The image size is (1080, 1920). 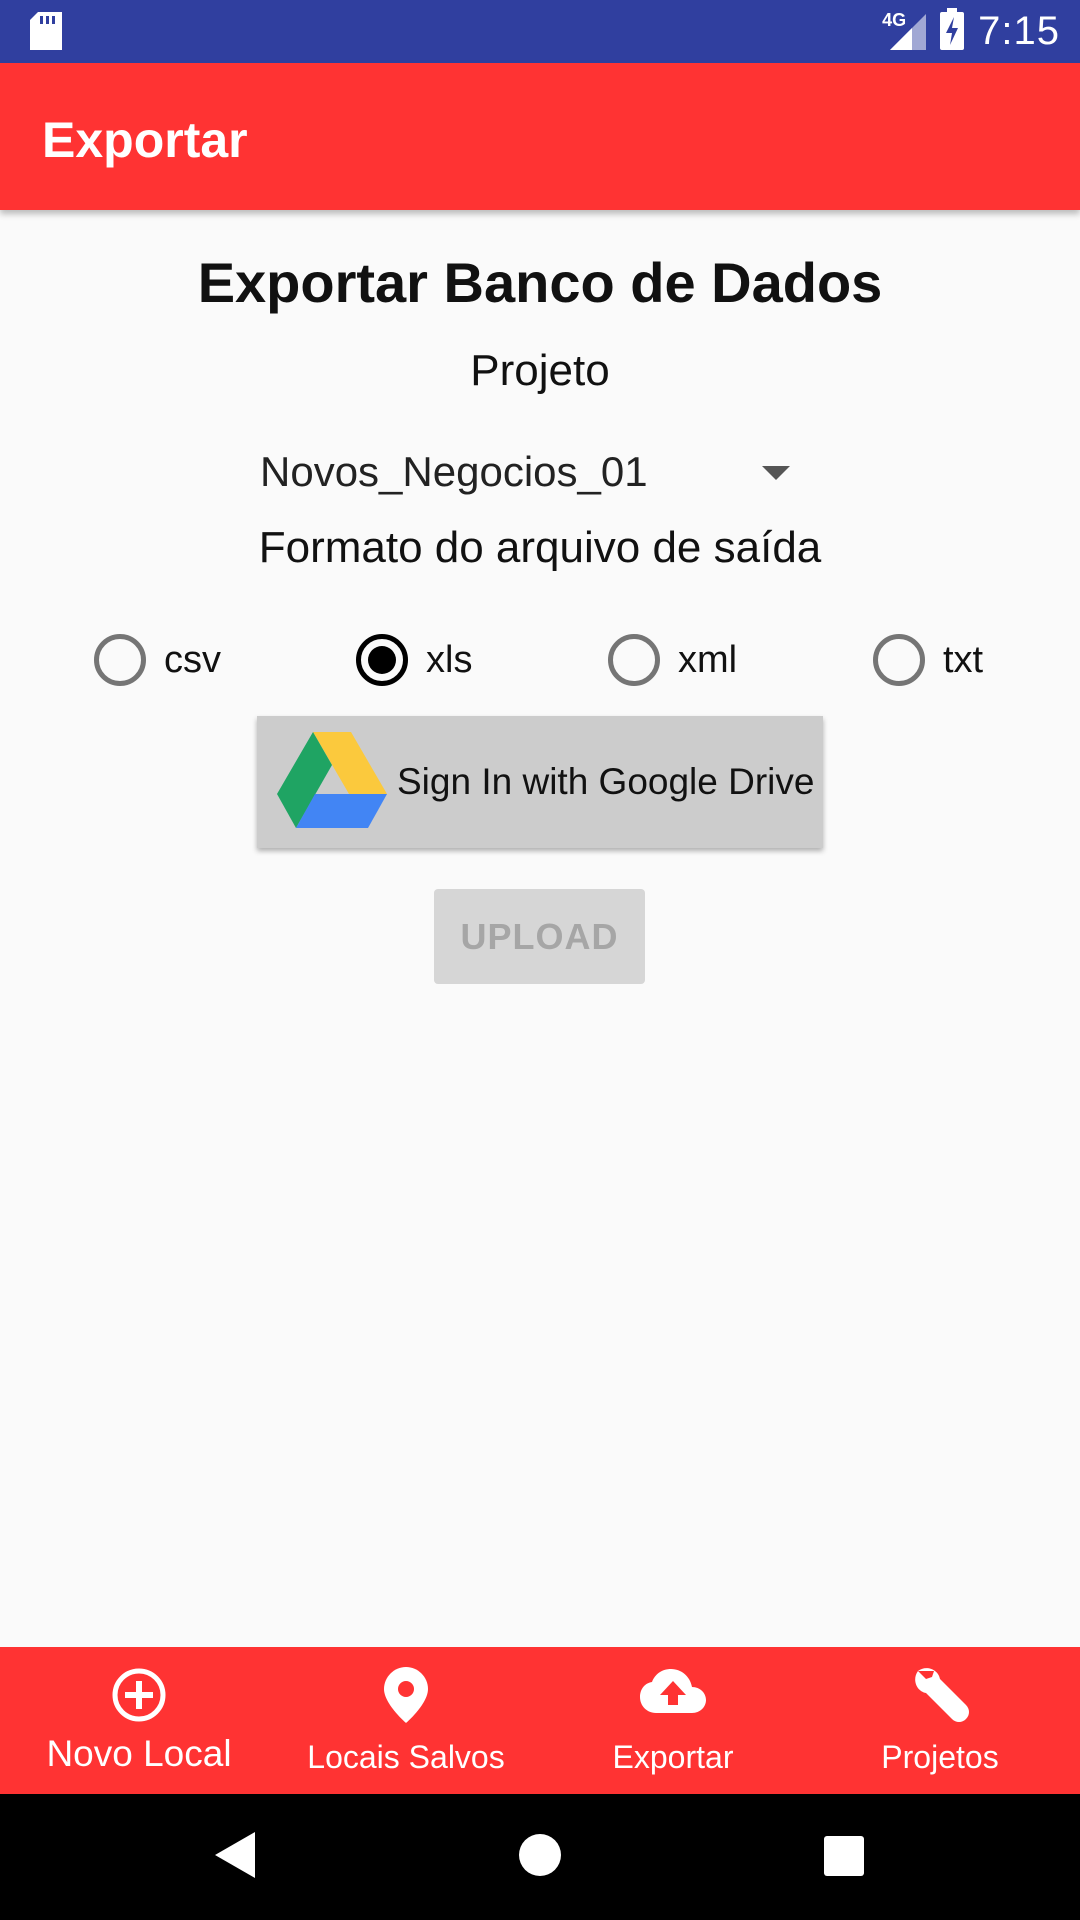 I want to click on status-bar: 4G 7:15, so click(x=540, y=31).